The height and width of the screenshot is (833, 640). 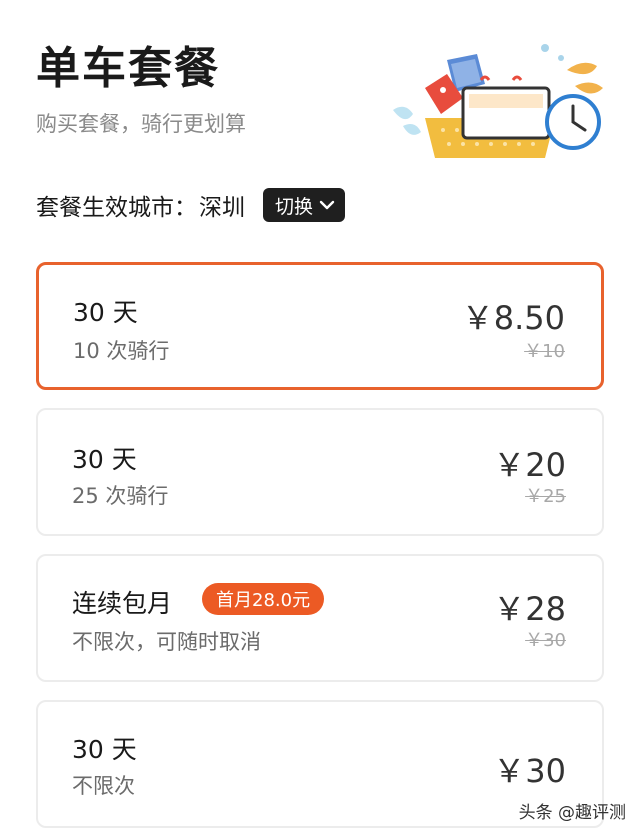 What do you see at coordinates (572, 813) in the screenshot?
I see `watermark: 头条 @趣评测` at bounding box center [572, 813].